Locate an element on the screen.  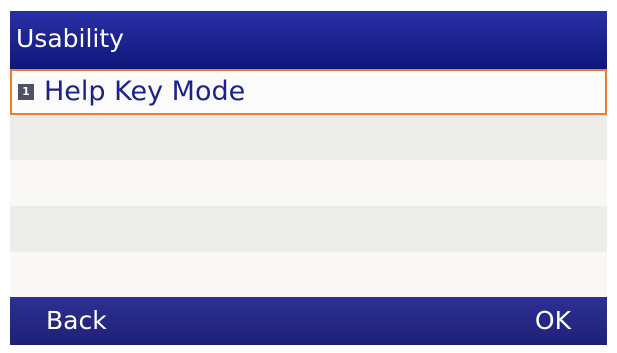
screen-title: Usability is located at coordinates (70, 38).